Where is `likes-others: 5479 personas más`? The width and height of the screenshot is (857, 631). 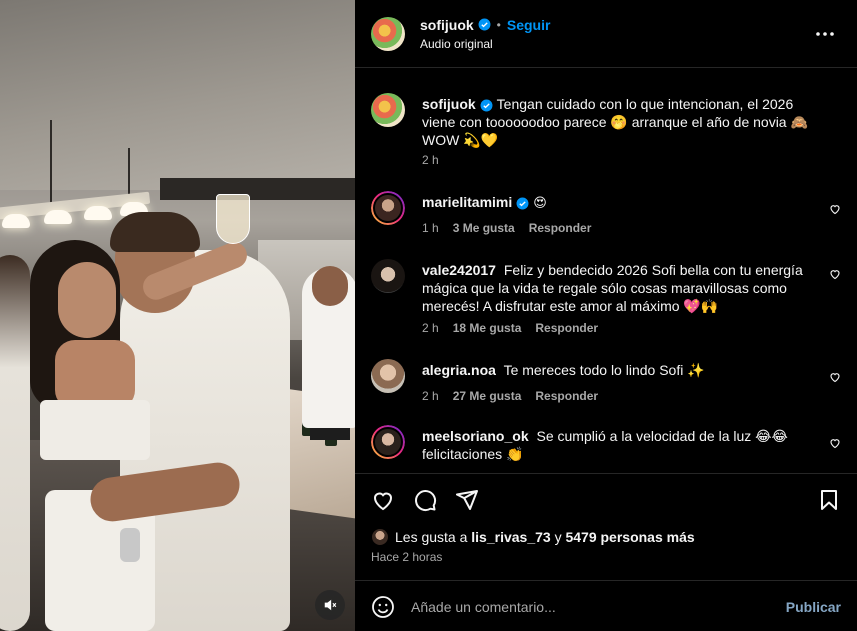
likes-others: 5479 personas más is located at coordinates (629, 537).